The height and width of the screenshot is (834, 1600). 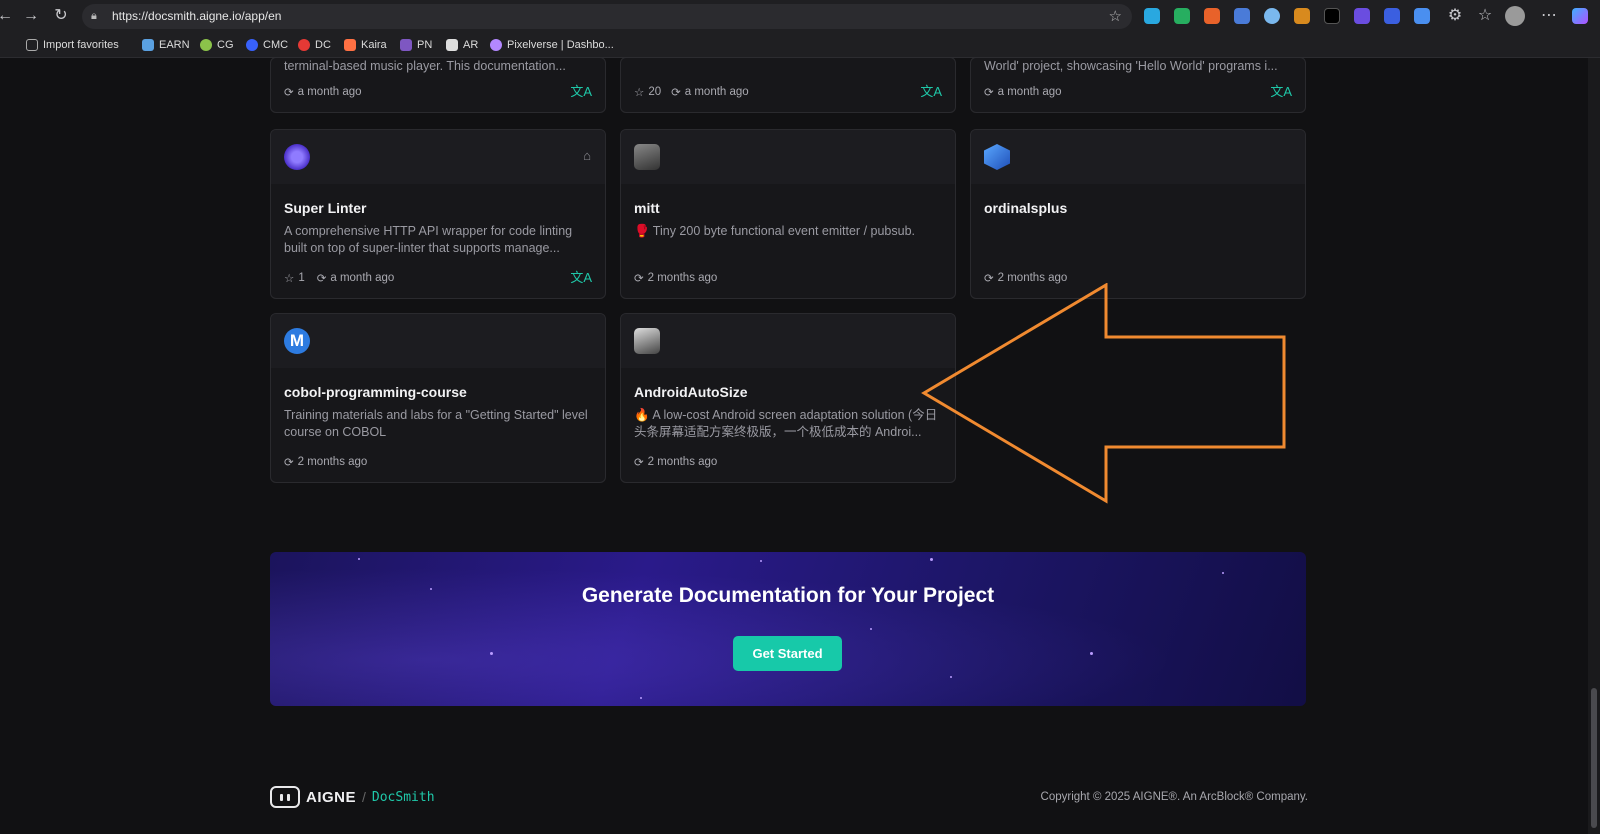 What do you see at coordinates (267, 45) in the screenshot?
I see `bookmark-cmc: CMC` at bounding box center [267, 45].